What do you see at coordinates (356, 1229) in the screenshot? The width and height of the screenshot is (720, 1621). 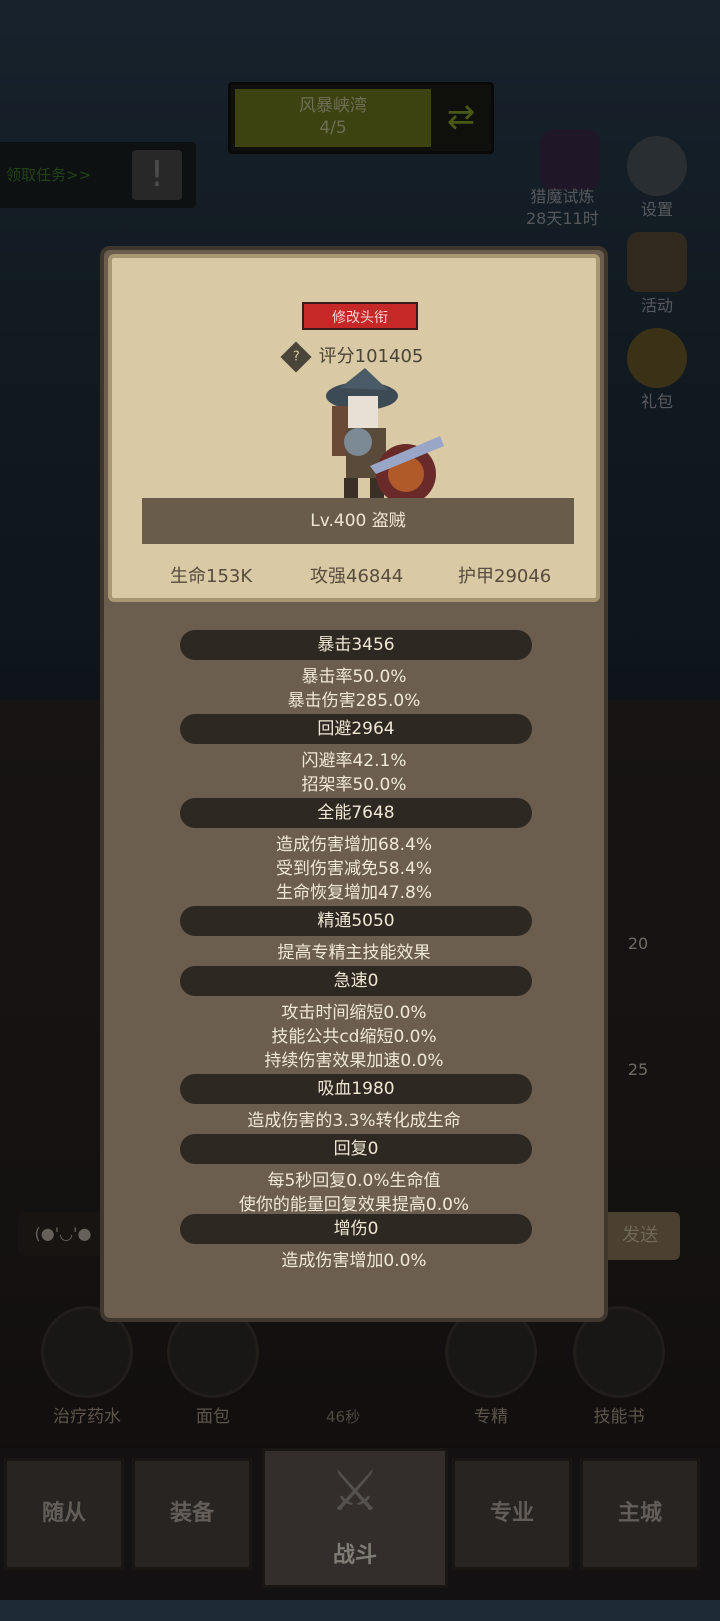 I see `section-header-damage-bonus: 增伤0` at bounding box center [356, 1229].